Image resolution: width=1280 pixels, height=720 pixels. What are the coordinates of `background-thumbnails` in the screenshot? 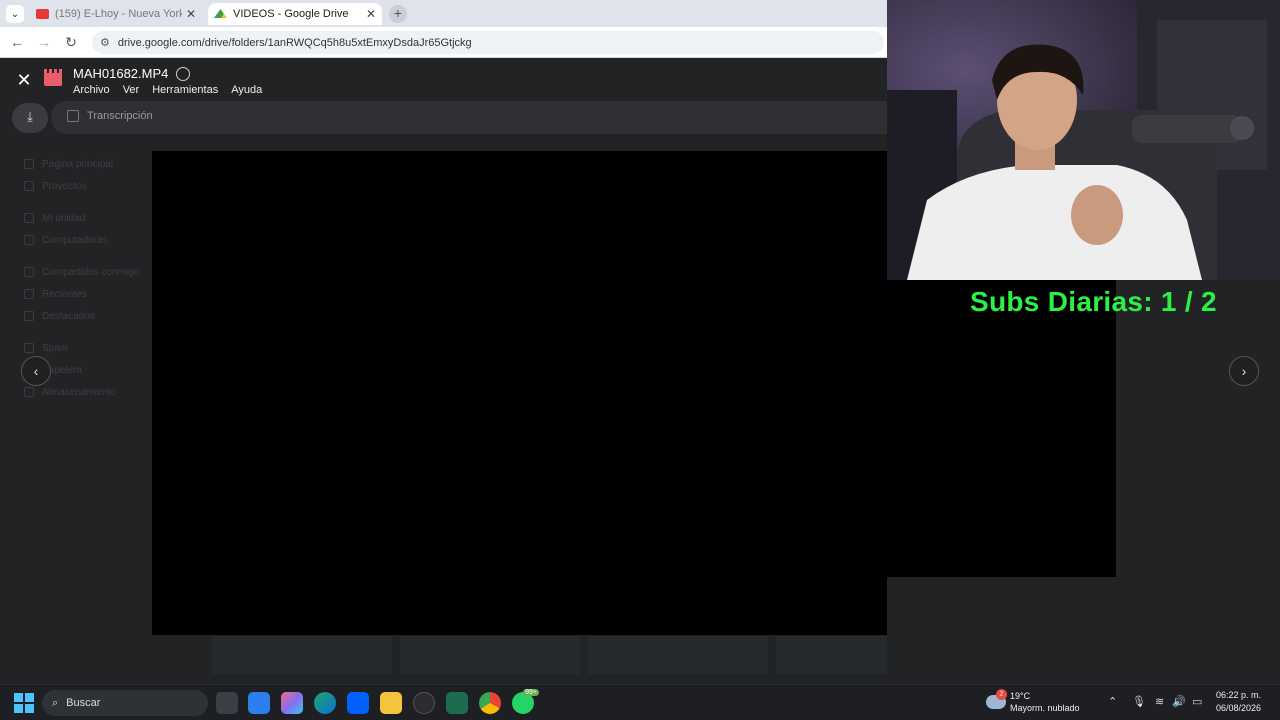 It's located at (549, 655).